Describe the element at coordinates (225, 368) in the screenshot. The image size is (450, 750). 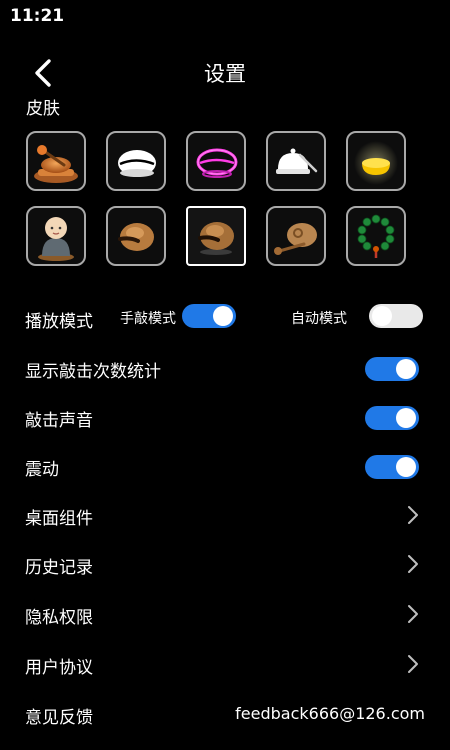
I see `show-stats-row: 显示敲击次数统计` at that location.